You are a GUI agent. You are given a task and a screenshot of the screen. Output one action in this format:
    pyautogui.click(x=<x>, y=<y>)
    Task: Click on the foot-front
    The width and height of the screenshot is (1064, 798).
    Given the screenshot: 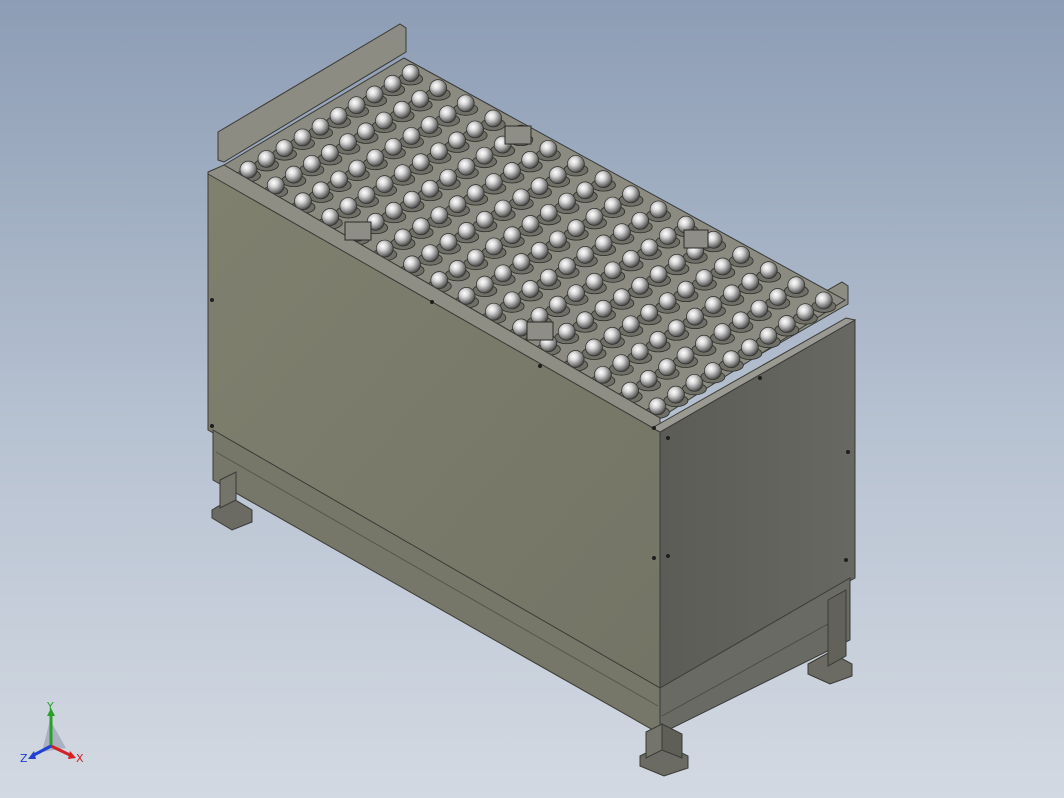 What is the action you would take?
    pyautogui.click(x=664, y=750)
    